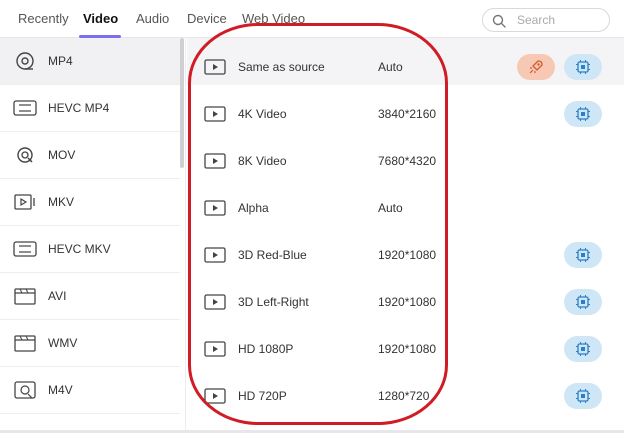 This screenshot has width=624, height=433. Describe the element at coordinates (90, 61) in the screenshot. I see `format-item-mp4: MP4` at that location.